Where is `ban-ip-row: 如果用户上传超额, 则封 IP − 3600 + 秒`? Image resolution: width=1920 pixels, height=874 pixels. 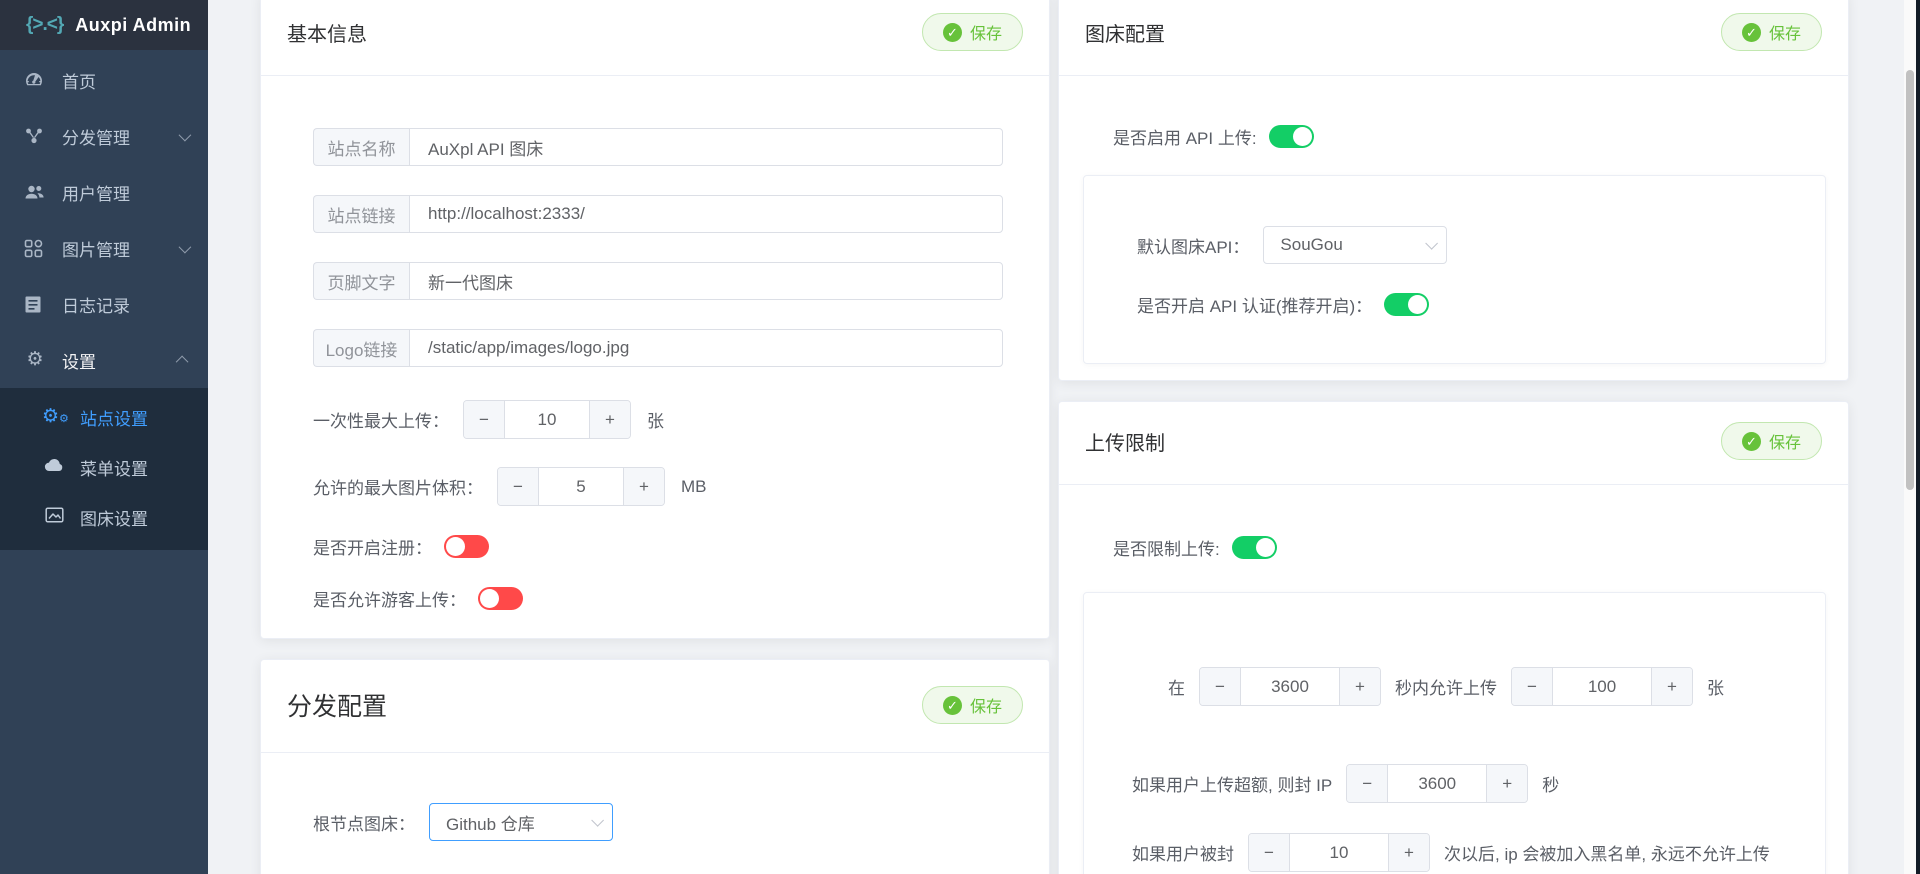
ban-ip-row: 如果用户上传超额, 则封 IP − 3600 + 秒 is located at coordinates (1463, 783).